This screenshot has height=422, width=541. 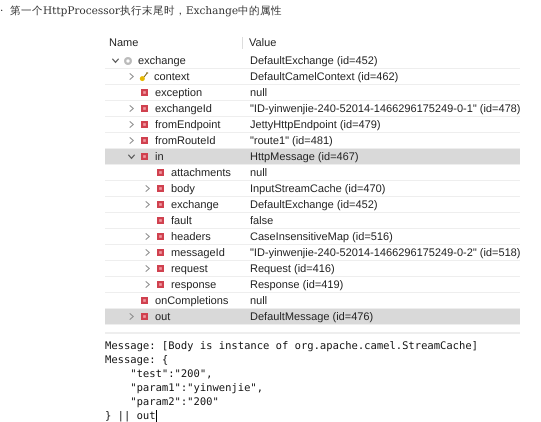 What do you see at coordinates (291, 346) in the screenshot?
I see `detail-line: Message: [Body is instance of org.apache.camel.StreamCache]` at bounding box center [291, 346].